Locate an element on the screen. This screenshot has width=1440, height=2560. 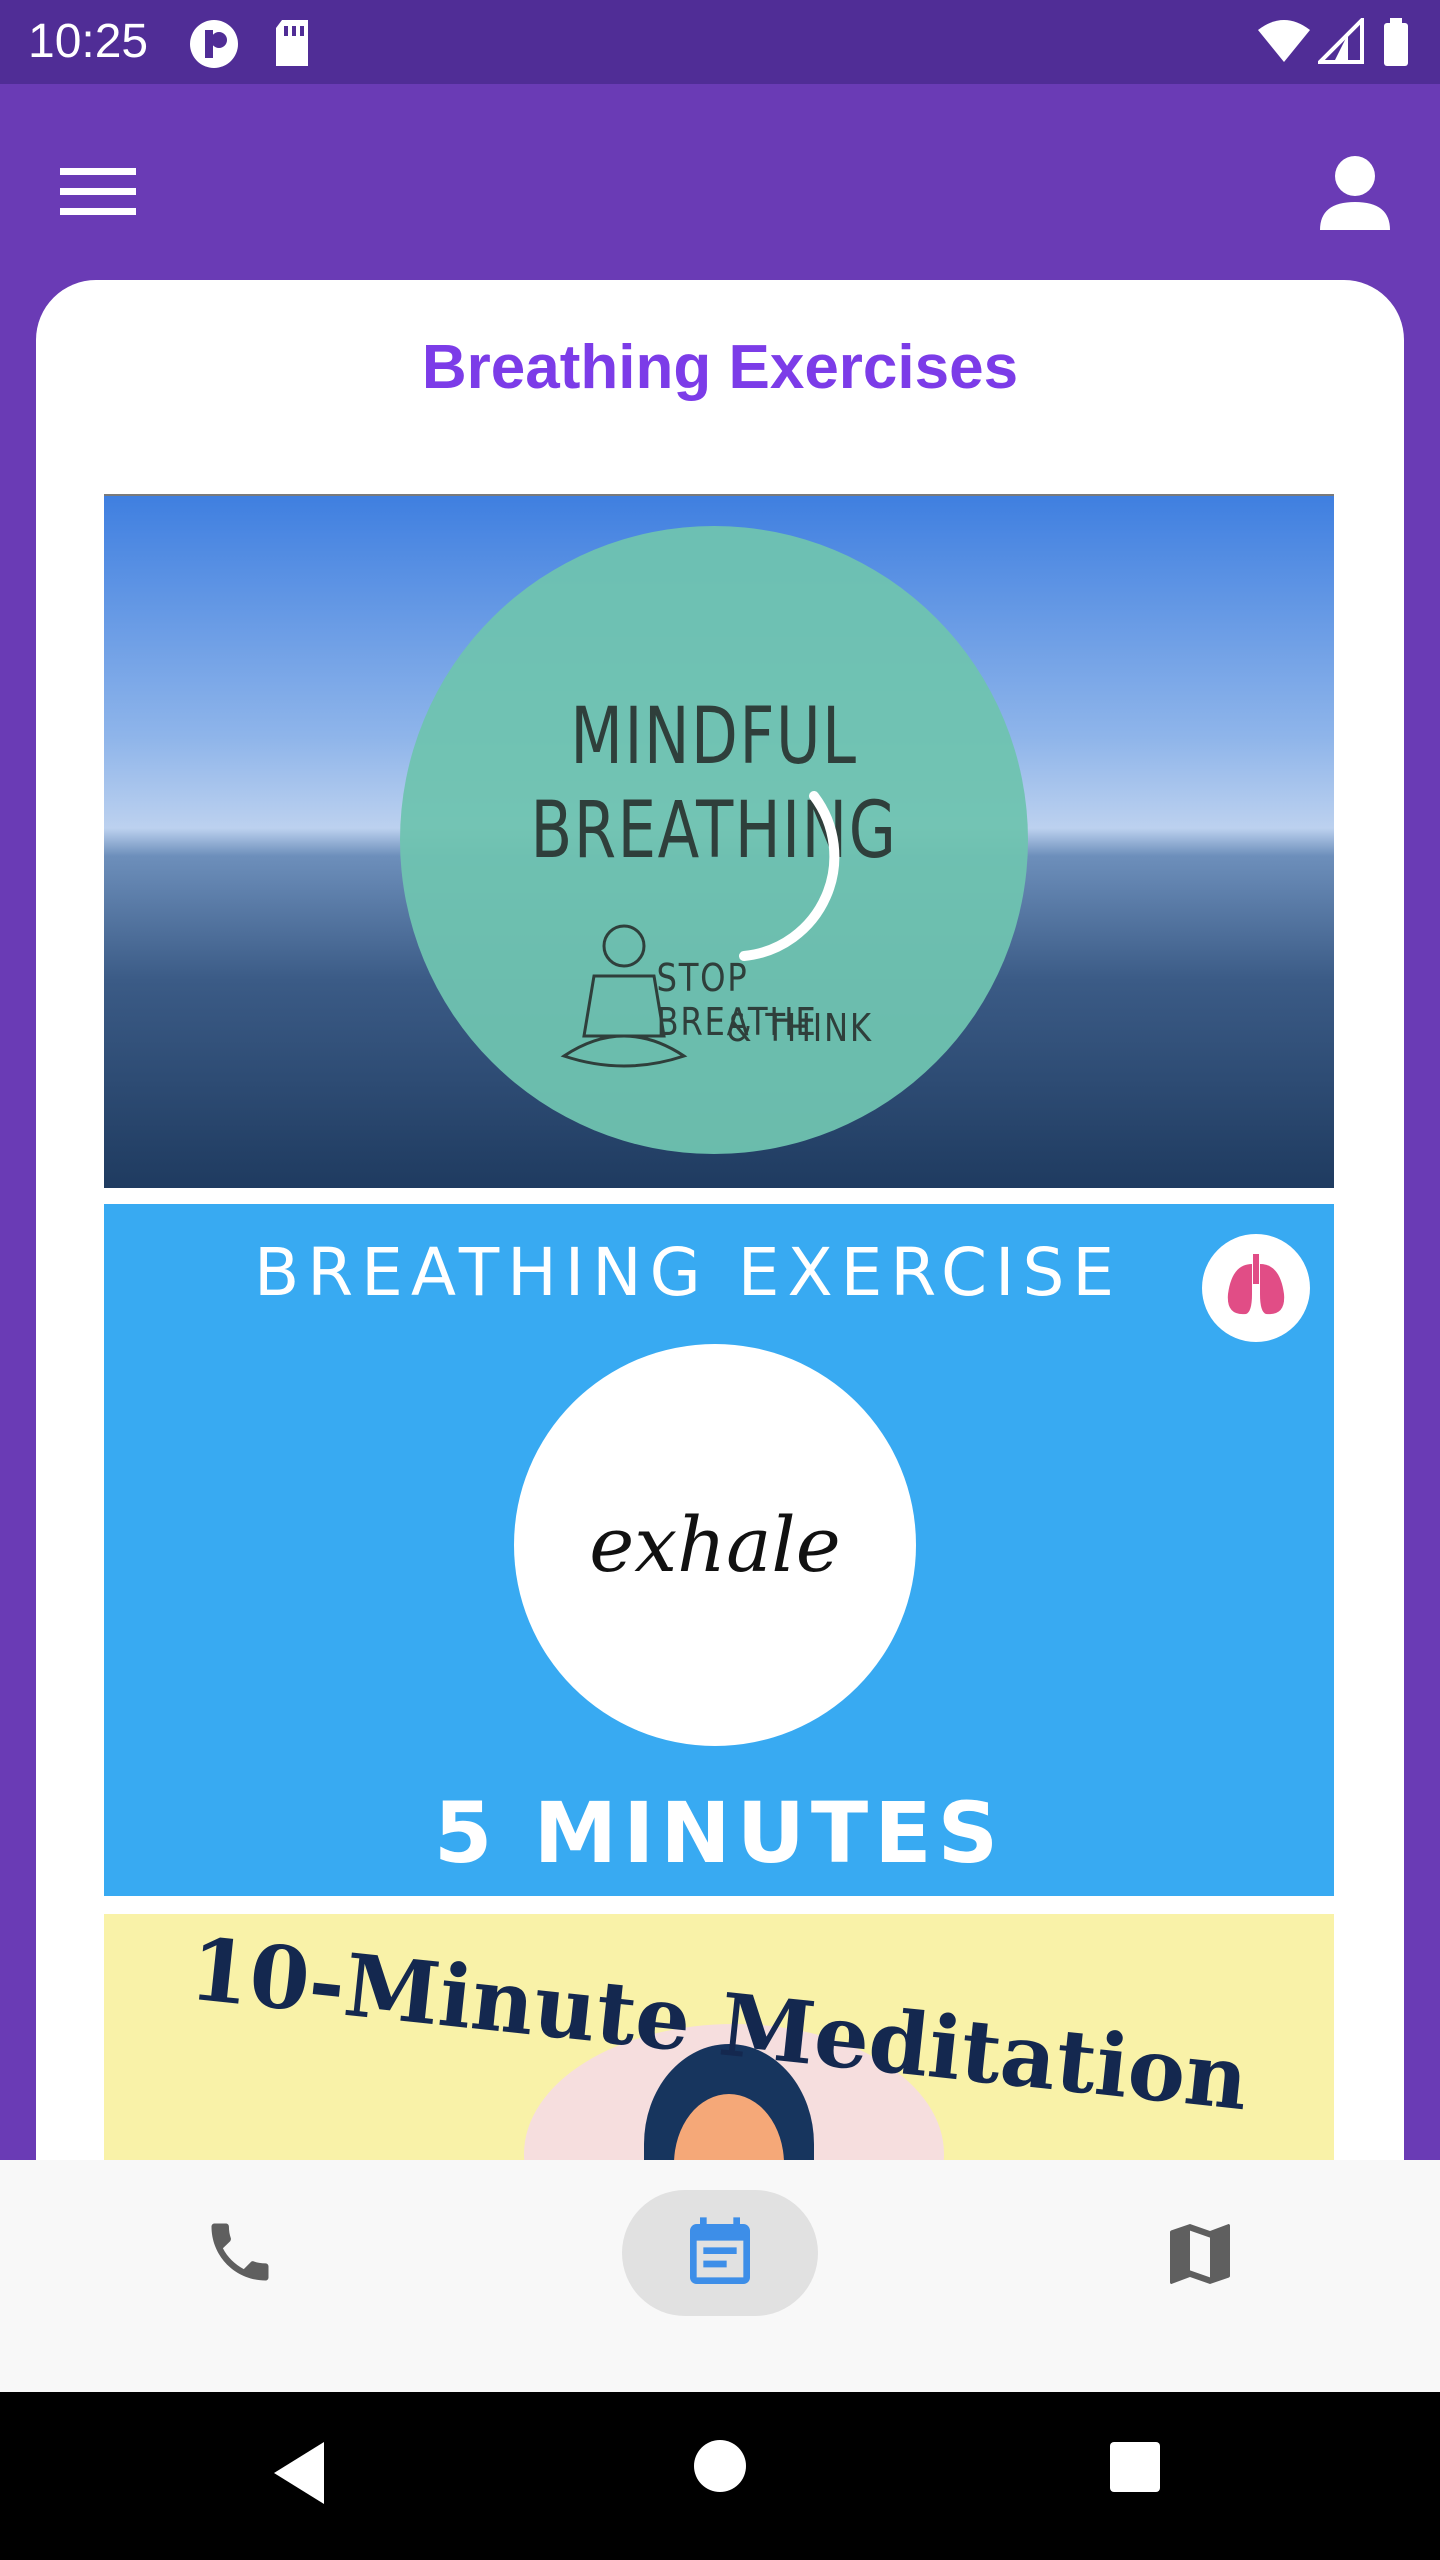
status-bar: 10:25 is located at coordinates (720, 42).